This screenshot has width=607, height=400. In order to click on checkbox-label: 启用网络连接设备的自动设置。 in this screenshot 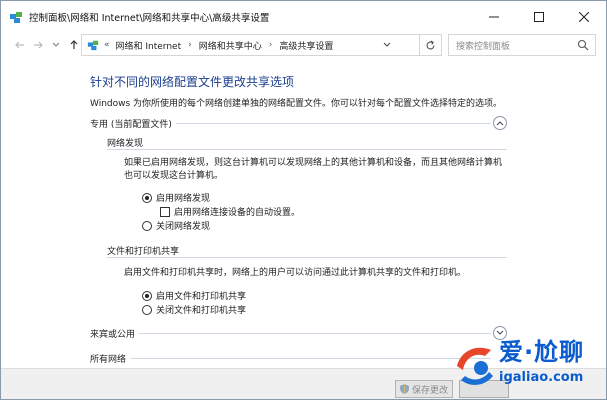, I will do `click(237, 213)`.